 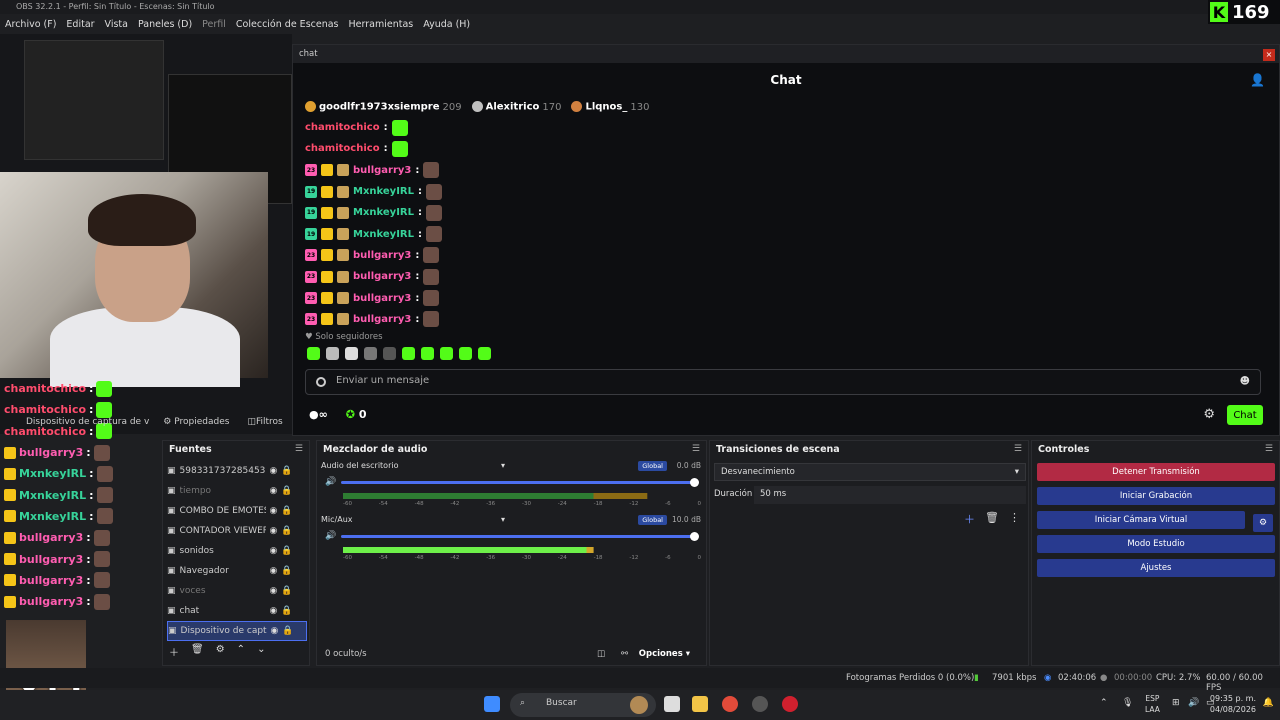 What do you see at coordinates (1257, 80) in the screenshot?
I see `users-icon: 👤` at bounding box center [1257, 80].